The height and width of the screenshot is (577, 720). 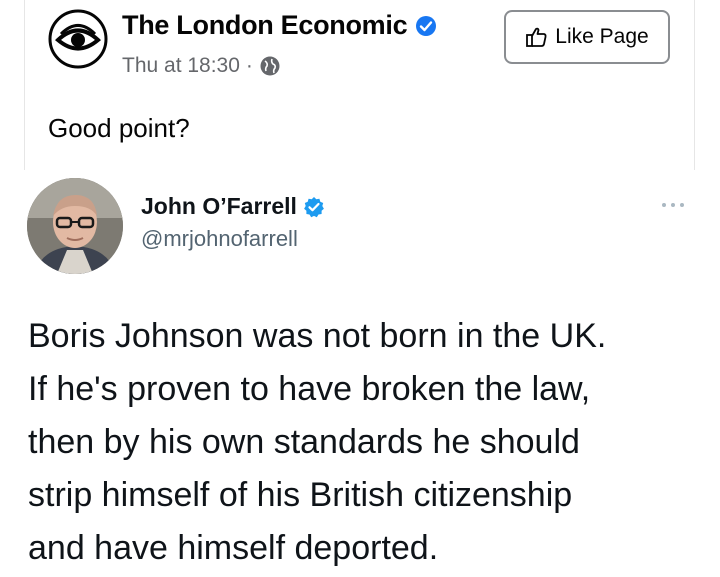 I want to click on tweet-line: If he's proven to have broken the law,, so click(x=309, y=389).